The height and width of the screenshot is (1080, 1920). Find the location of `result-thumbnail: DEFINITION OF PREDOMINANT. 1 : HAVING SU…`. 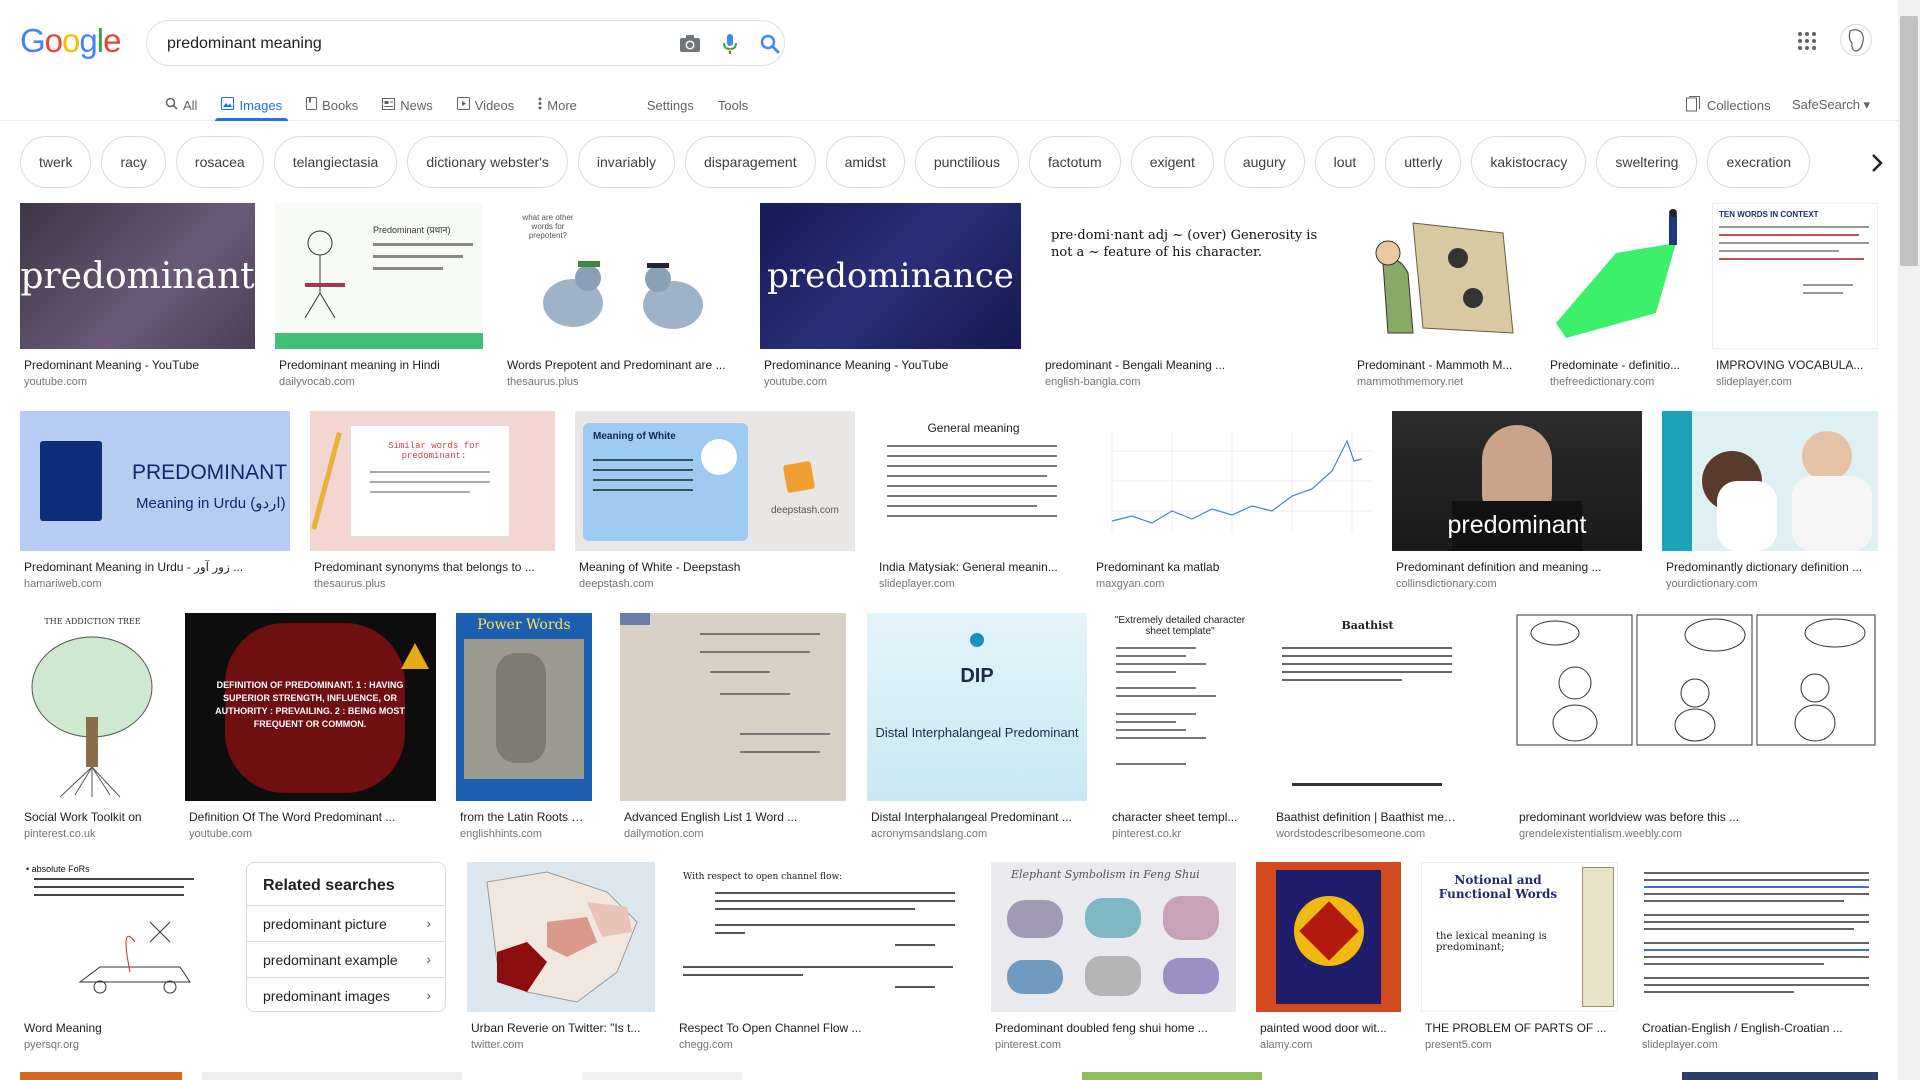

result-thumbnail: DEFINITION OF PREDOMINANT. 1 : HAVING SU… is located at coordinates (310, 707).